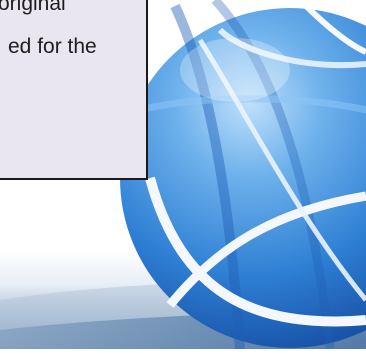  Describe the element at coordinates (33, 7) in the screenshot. I see `callout-line-1: original` at that location.